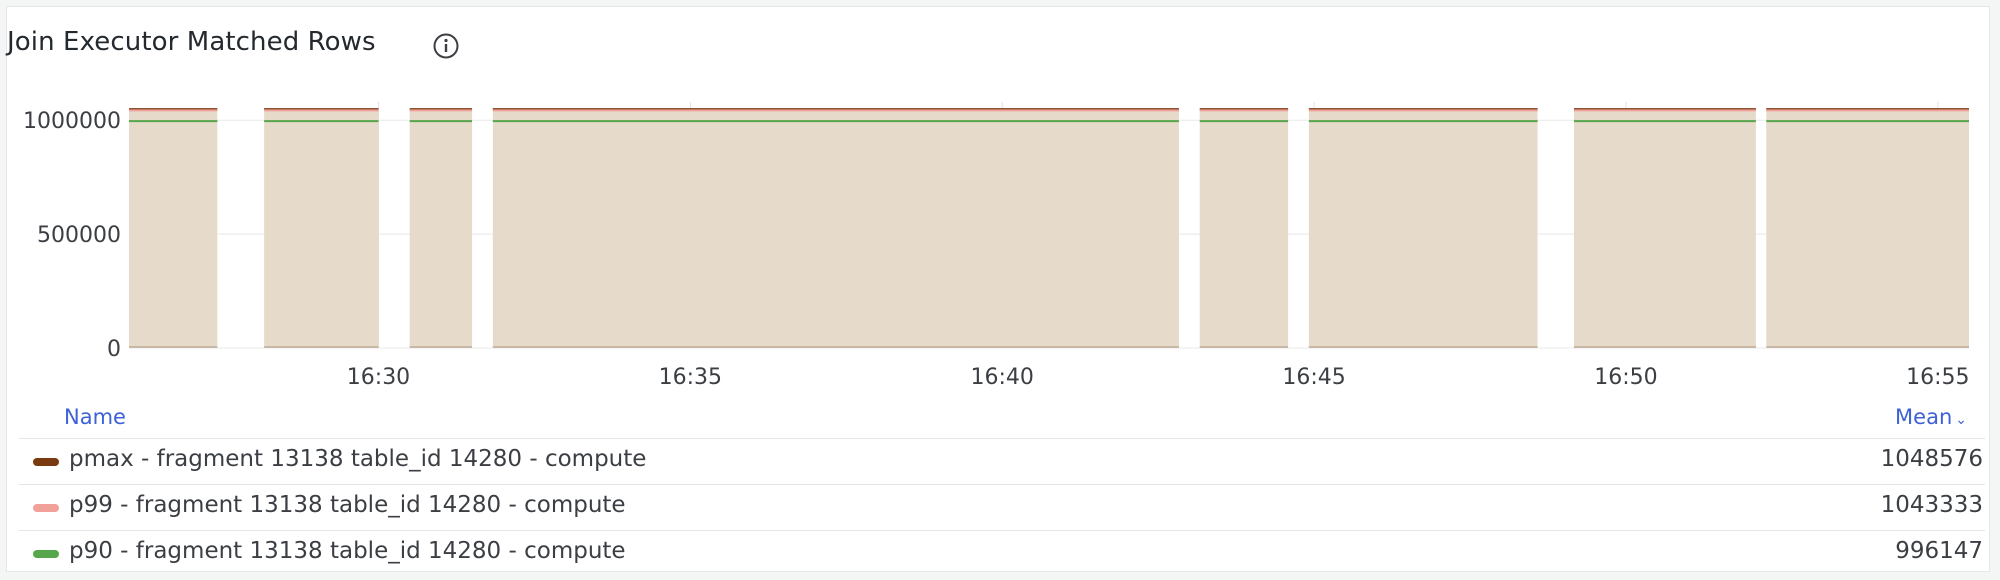 The width and height of the screenshot is (2000, 580). Describe the element at coordinates (1625, 377) in the screenshot. I see `x-tick-label: 16:50` at that location.